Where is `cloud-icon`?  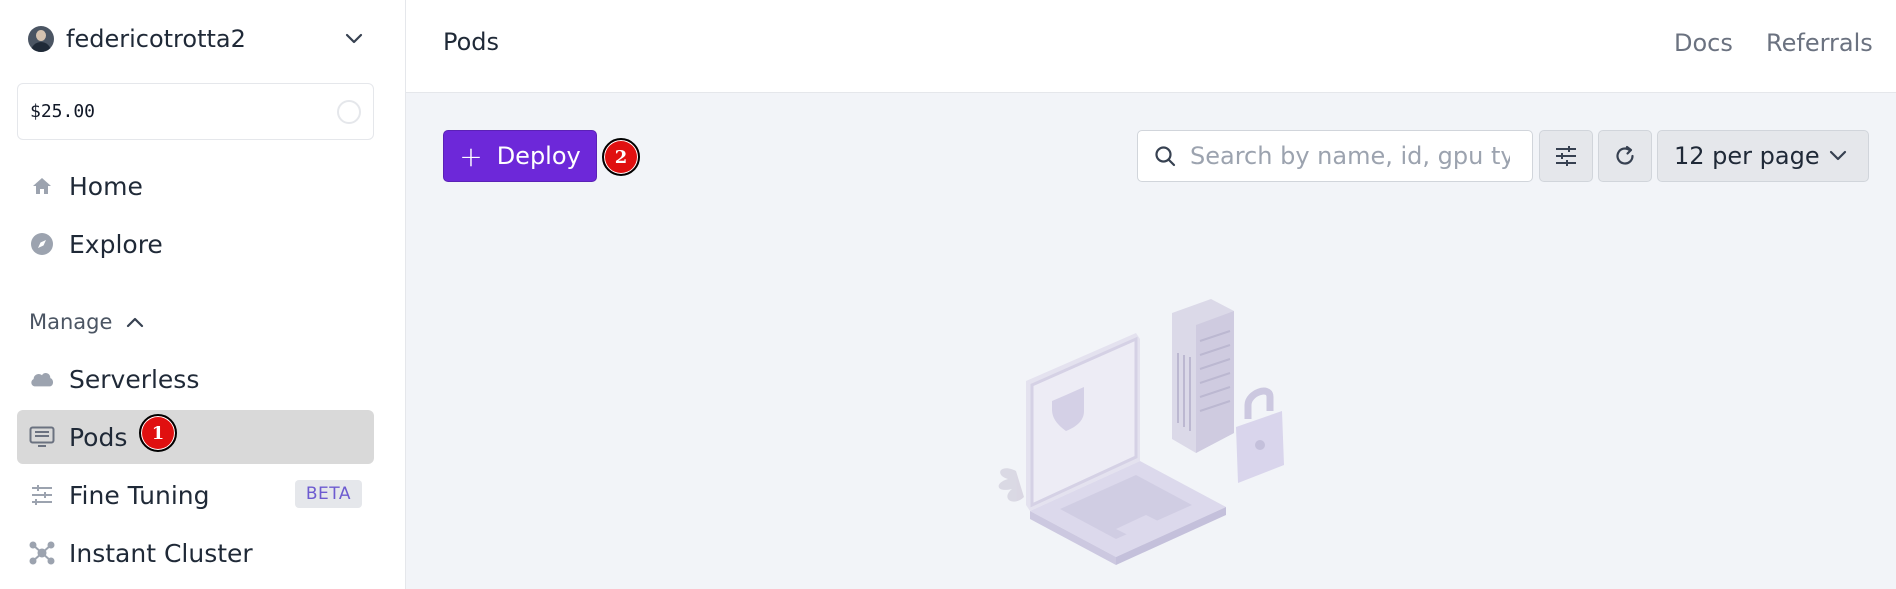
cloud-icon is located at coordinates (42, 379).